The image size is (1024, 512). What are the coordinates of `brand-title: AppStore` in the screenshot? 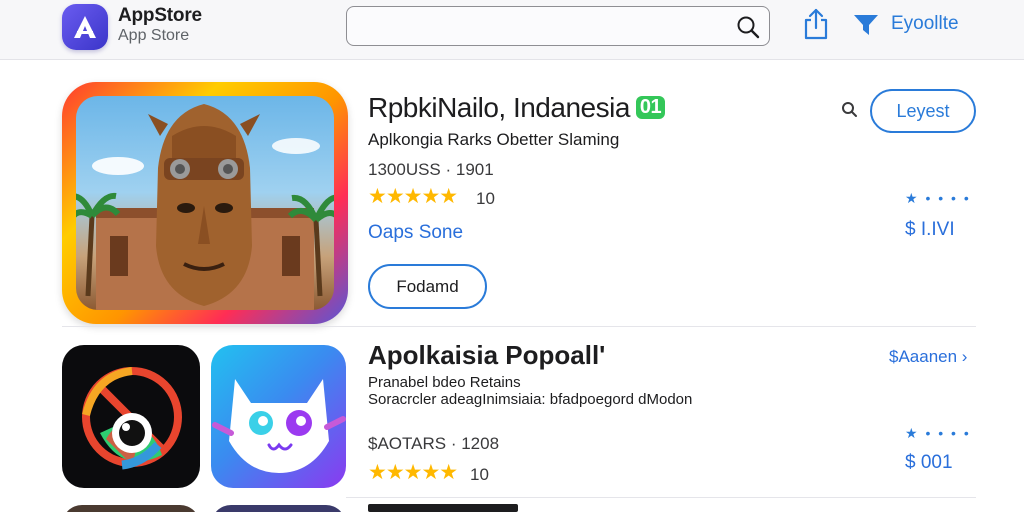 It's located at (160, 15).